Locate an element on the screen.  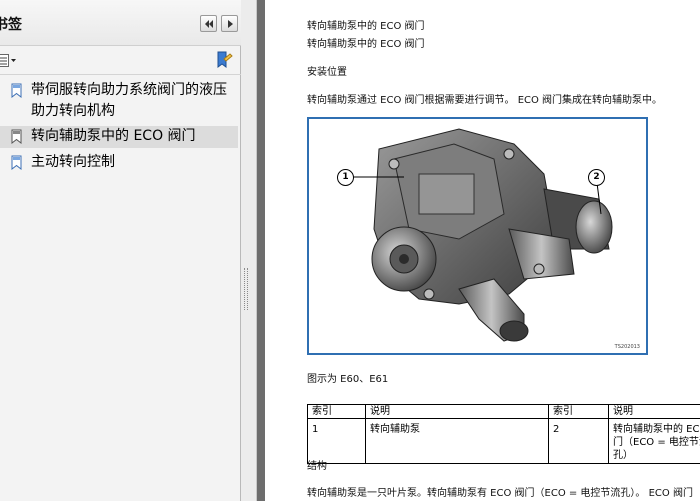
table-cell: 转向辅助泵 is located at coordinates (457, 441).